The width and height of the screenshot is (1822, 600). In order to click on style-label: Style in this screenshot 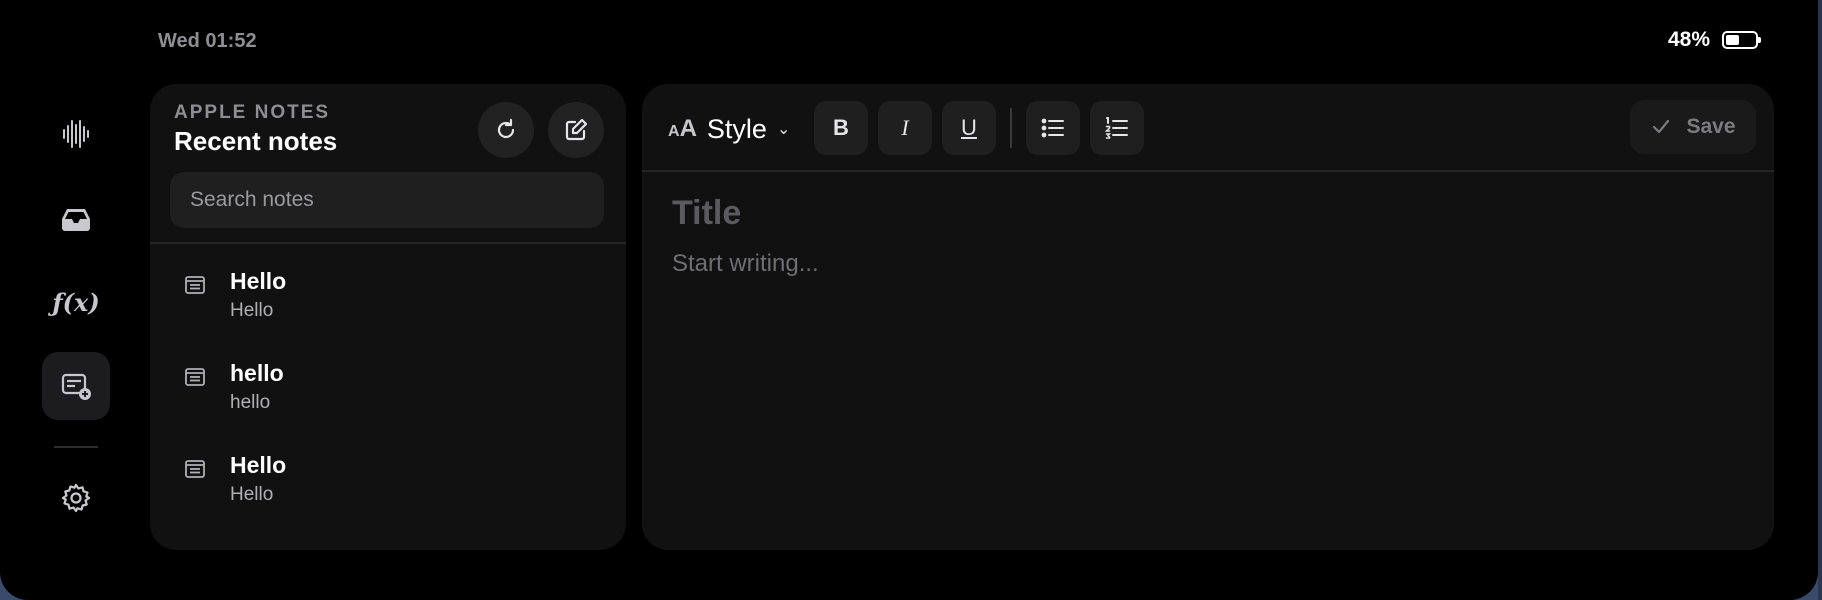, I will do `click(736, 128)`.